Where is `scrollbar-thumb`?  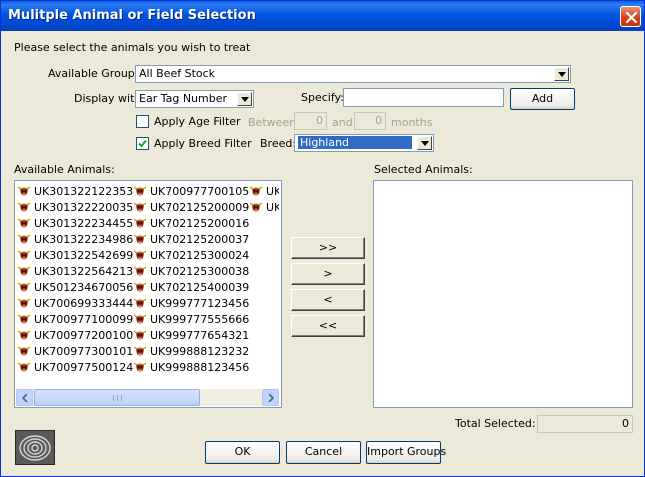
scrollbar-thumb is located at coordinates (117, 397).